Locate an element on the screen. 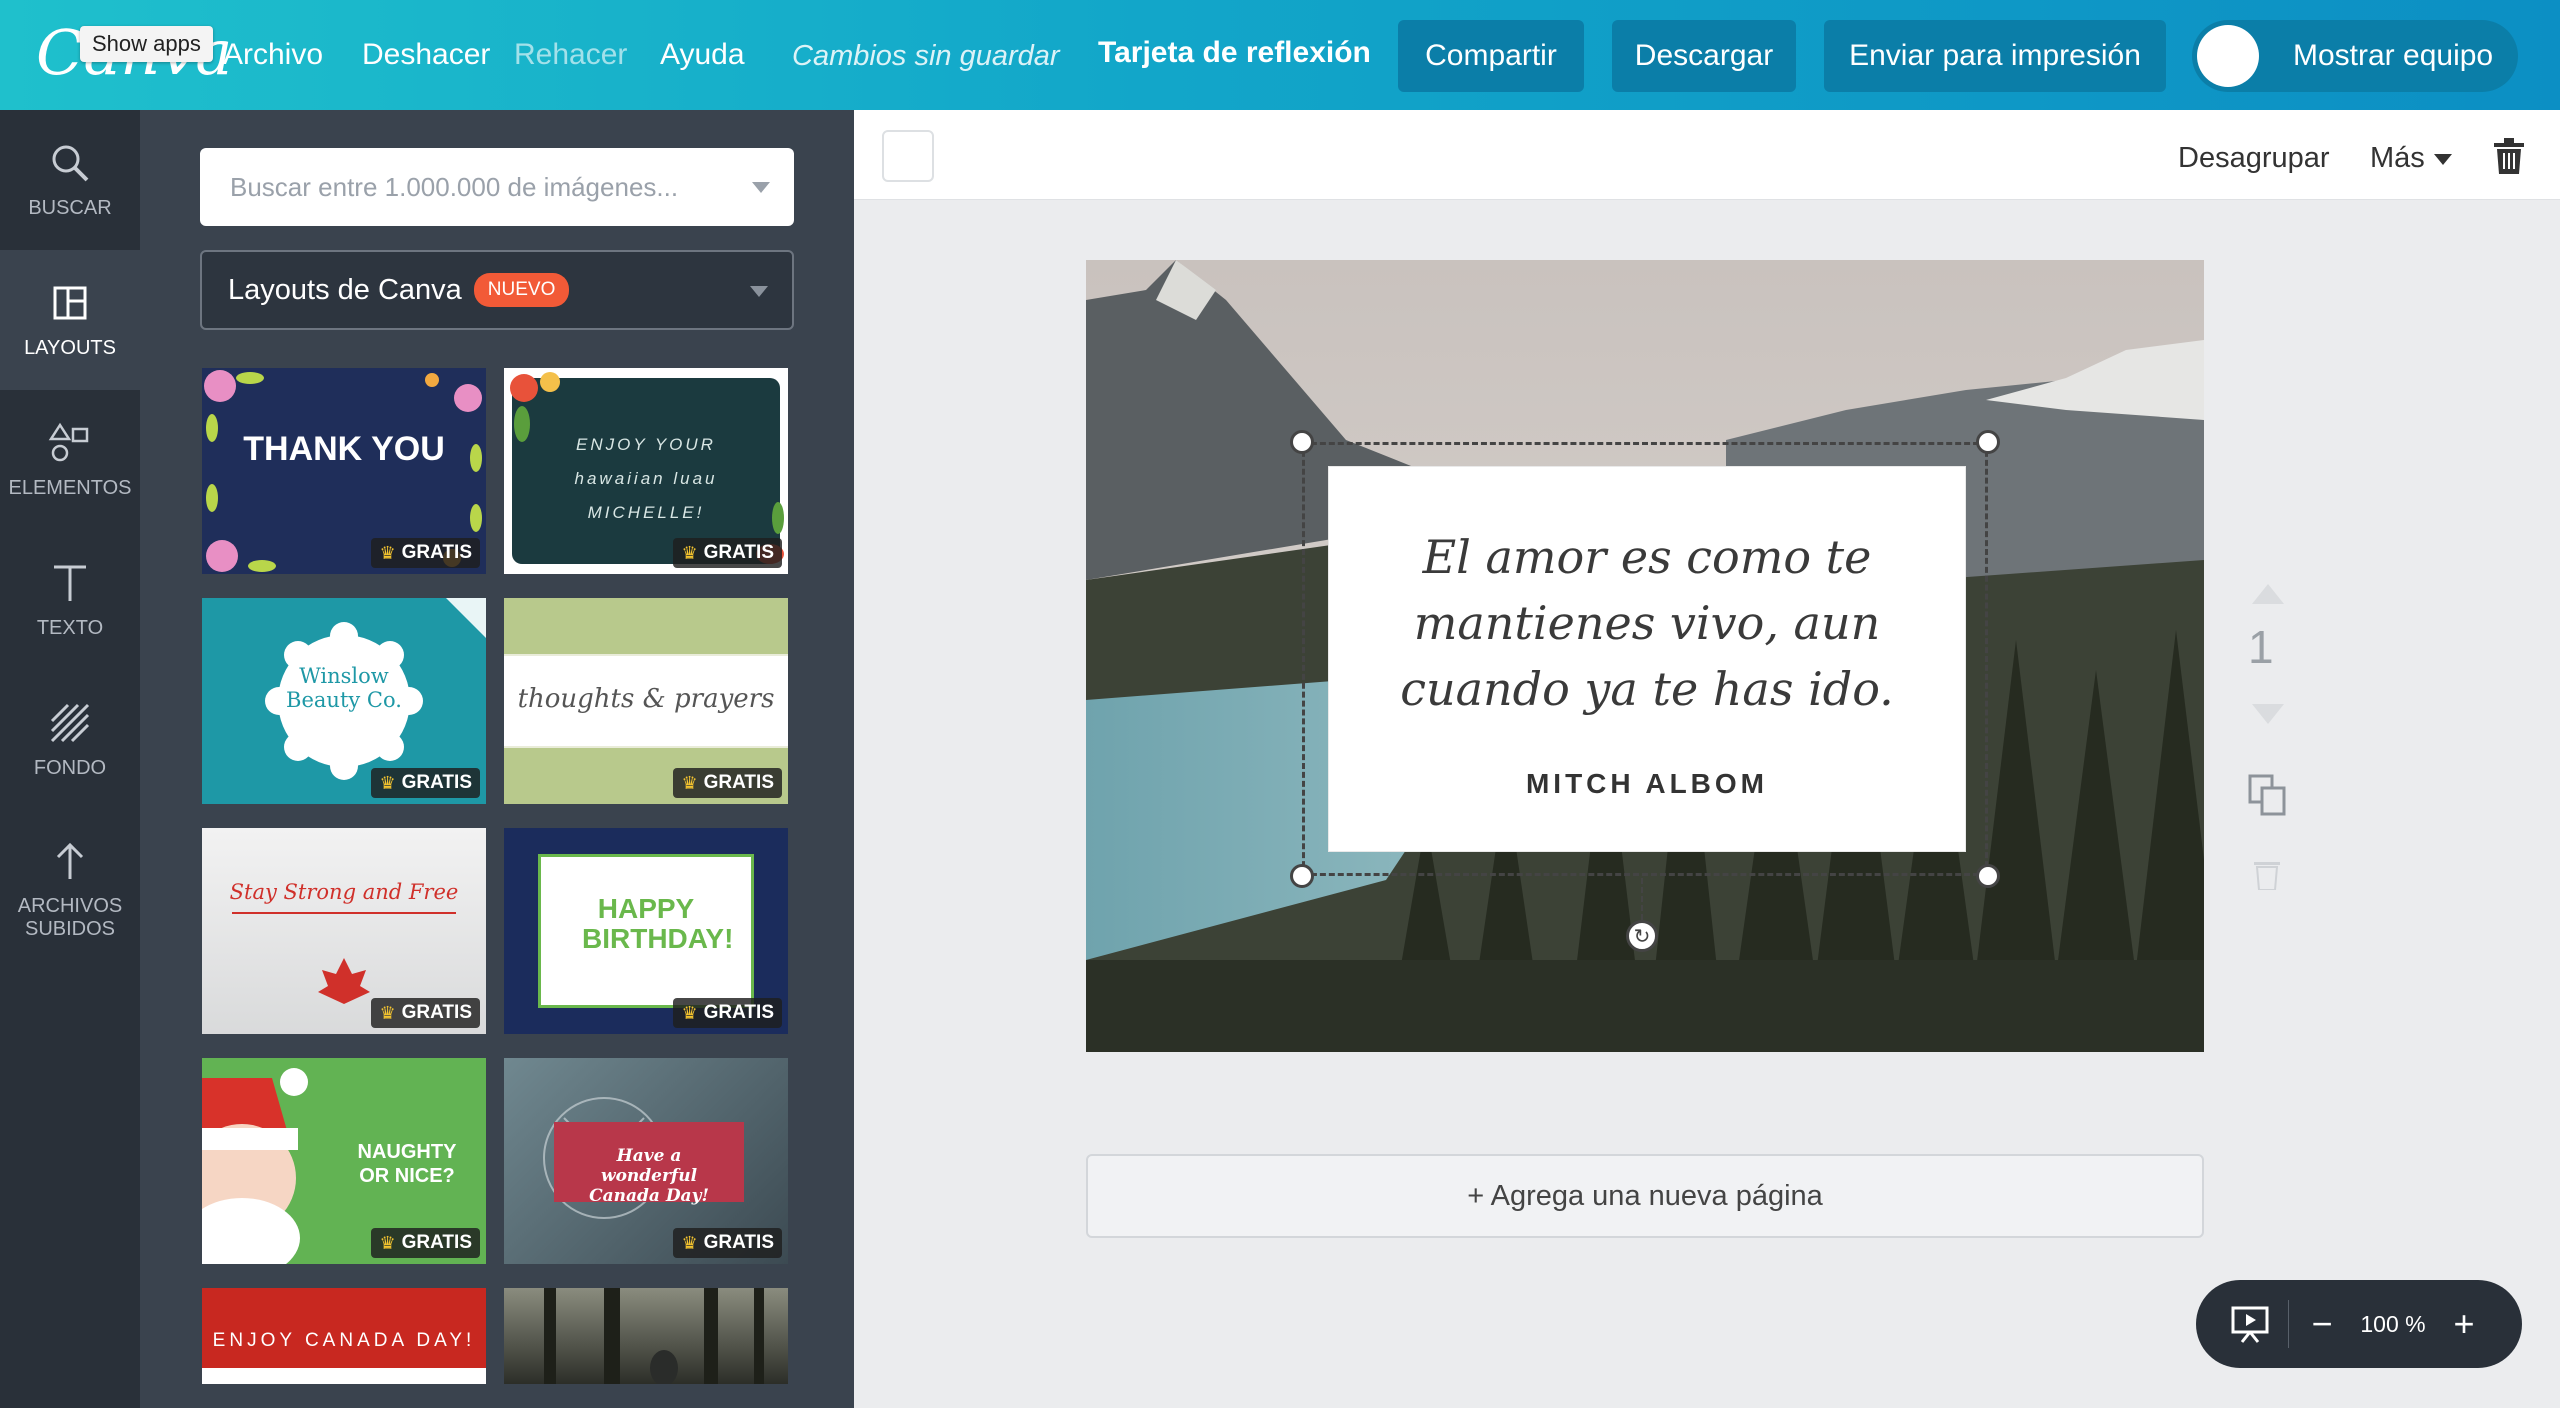 This screenshot has width=2560, height=1408. chevron-up-icon is located at coordinates (2268, 594).